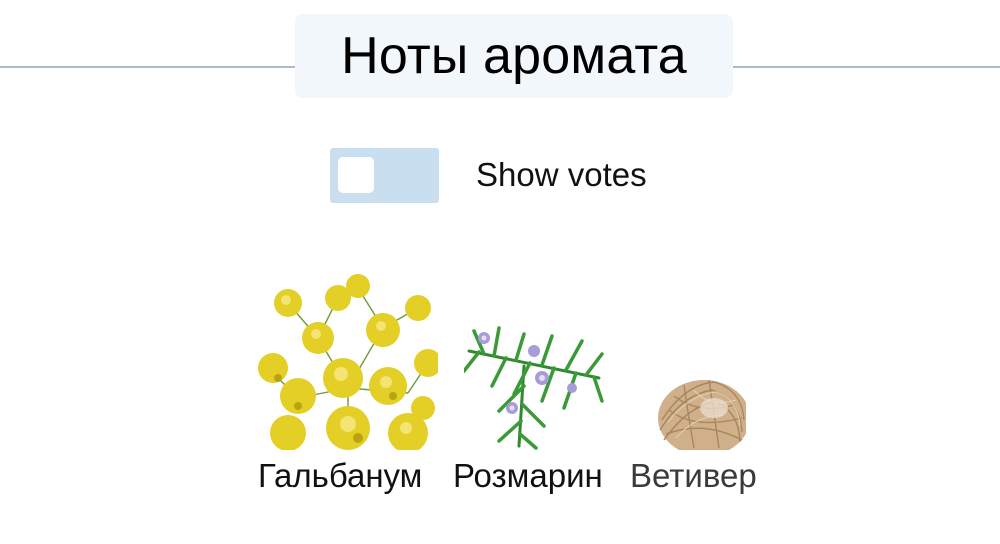 The width and height of the screenshot is (1000, 544). Describe the element at coordinates (534, 383) in the screenshot. I see `rosemary-sprig-icon` at that location.